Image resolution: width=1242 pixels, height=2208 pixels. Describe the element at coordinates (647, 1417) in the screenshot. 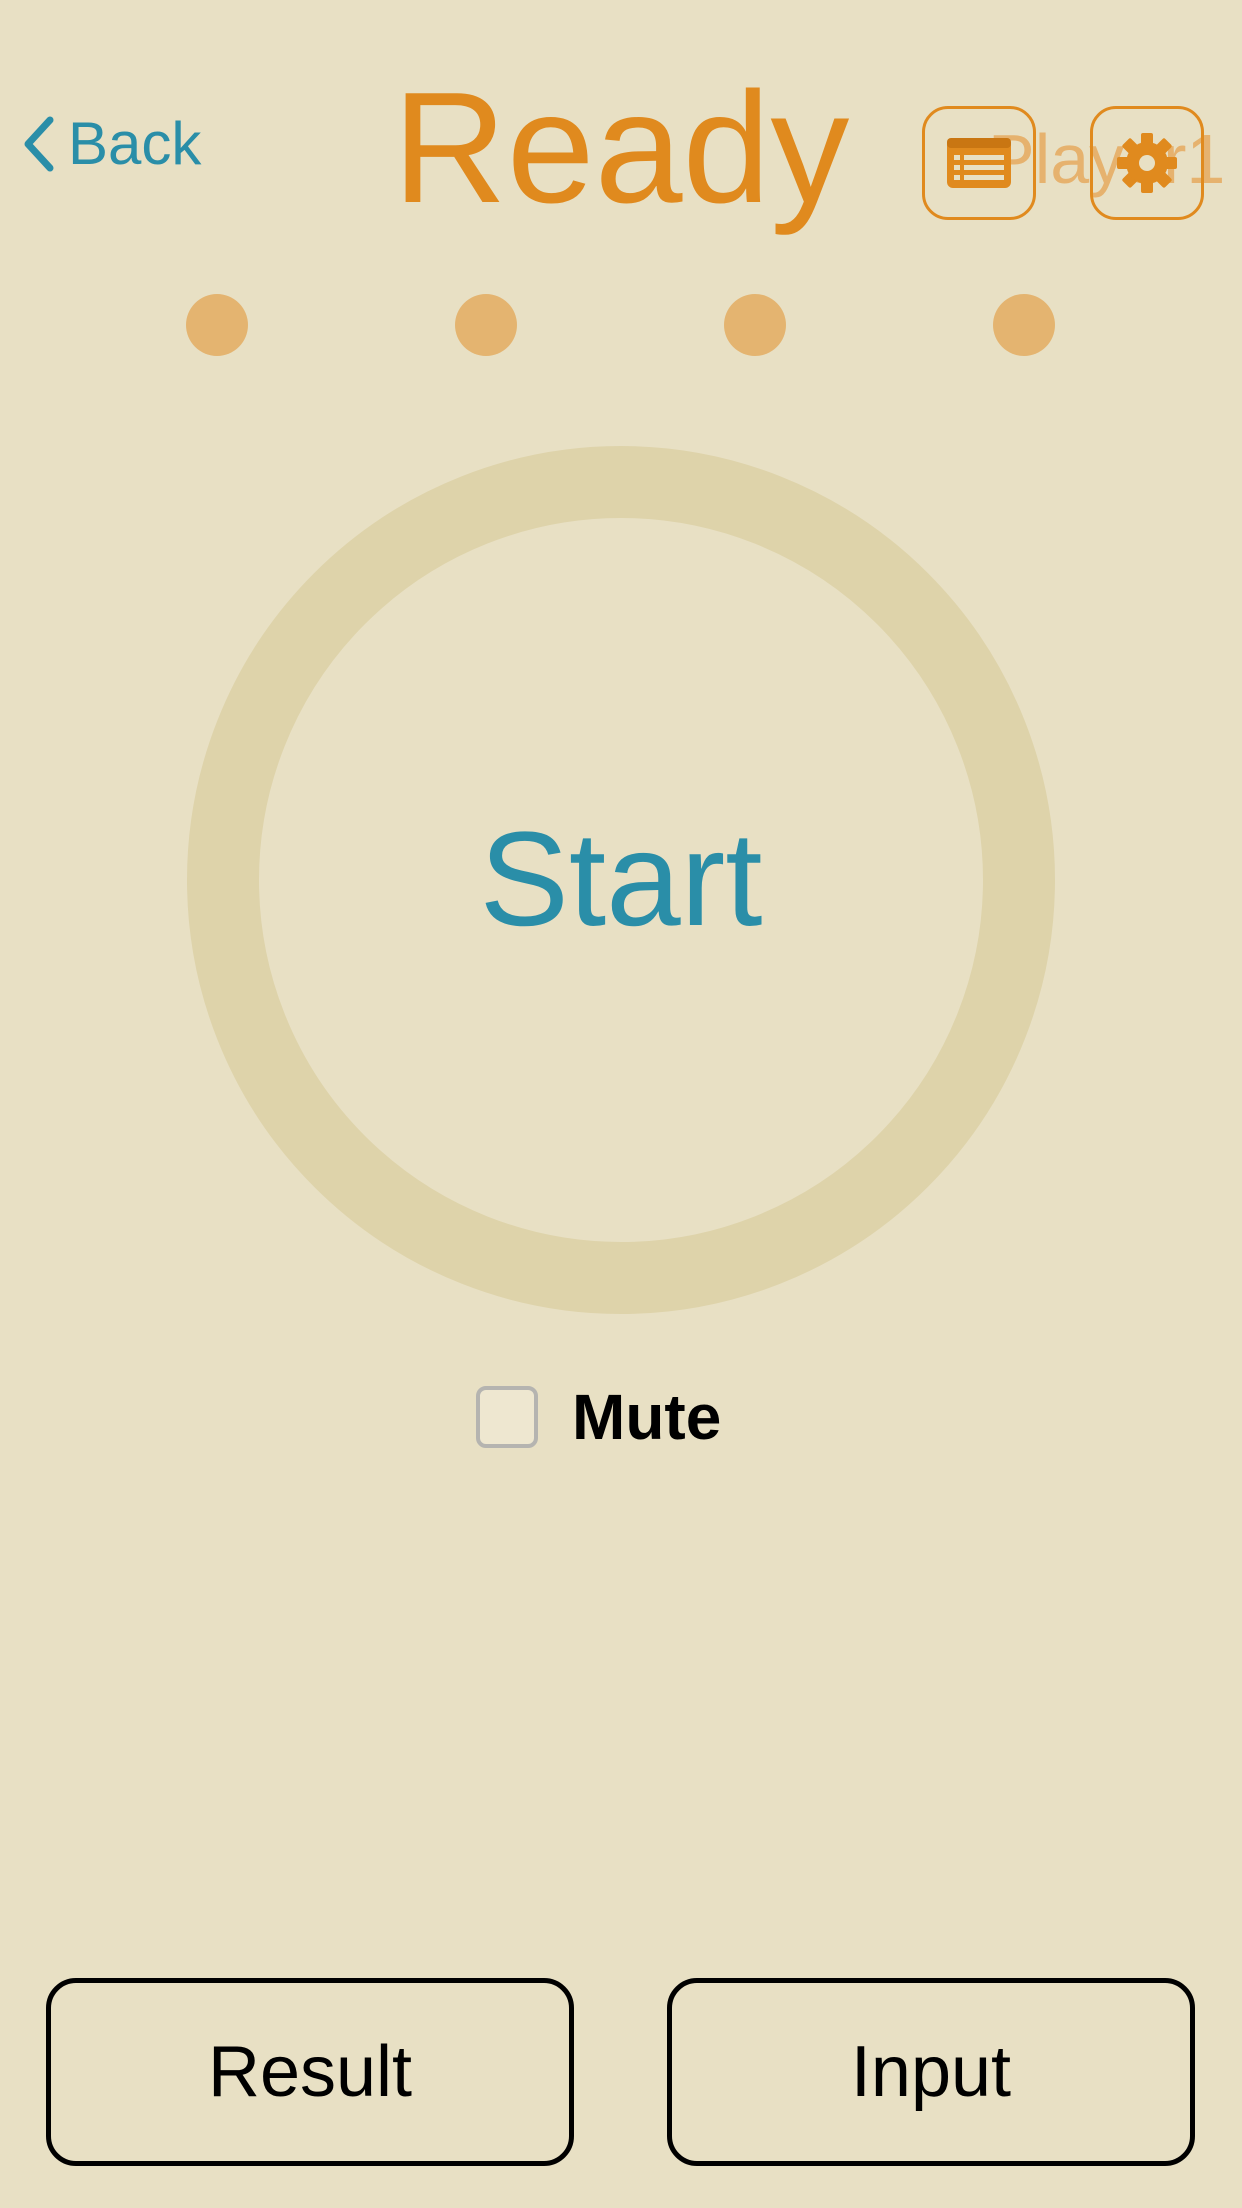

I see `mute-label: Mute` at that location.